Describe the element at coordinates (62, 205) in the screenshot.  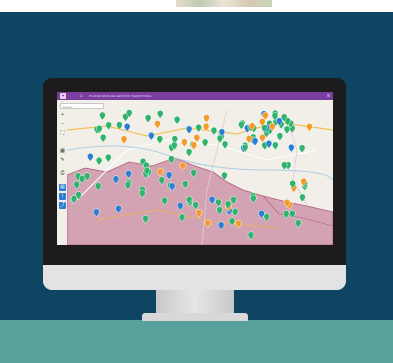
I see `share-icon: ⤴` at that location.